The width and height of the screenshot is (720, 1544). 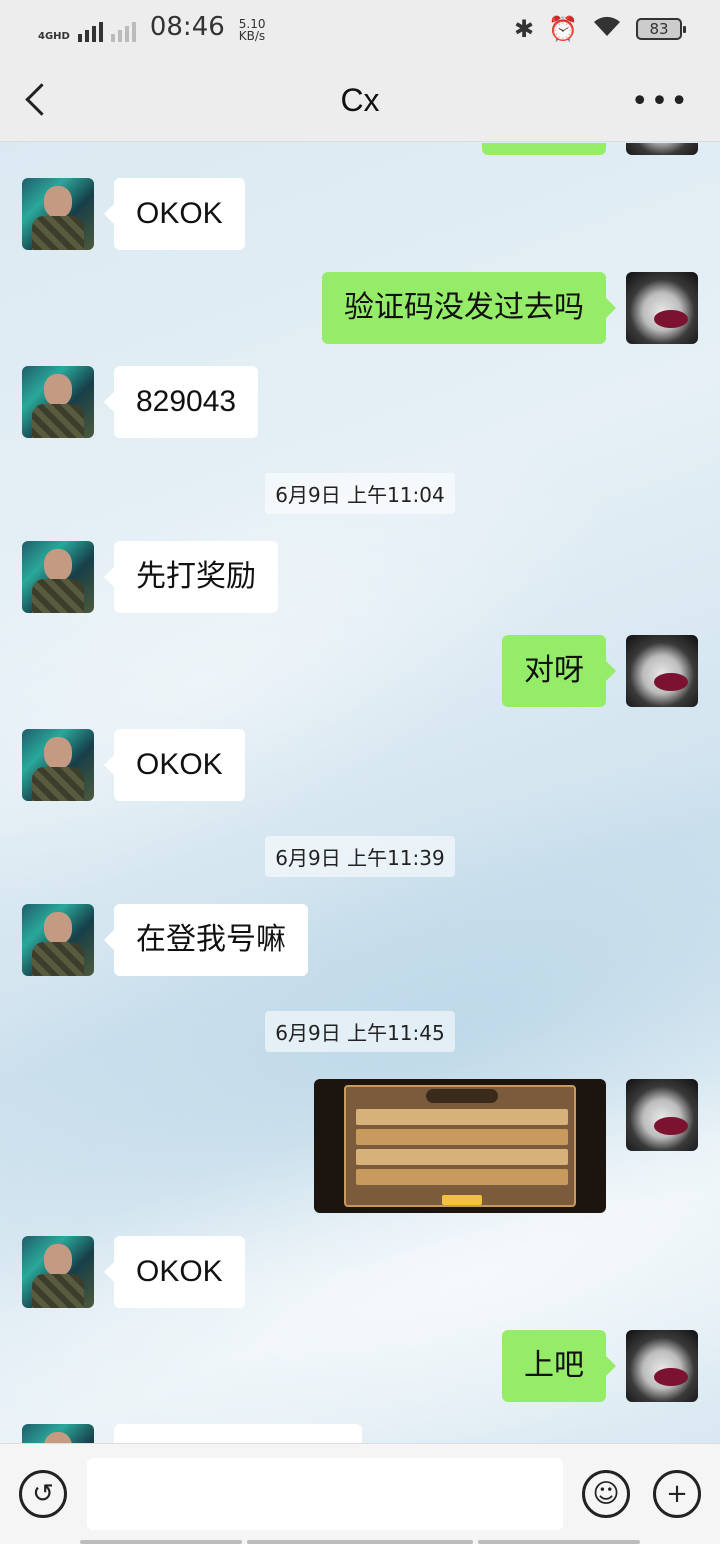 What do you see at coordinates (563, 29) in the screenshot?
I see `alarm-icon: ⏰` at bounding box center [563, 29].